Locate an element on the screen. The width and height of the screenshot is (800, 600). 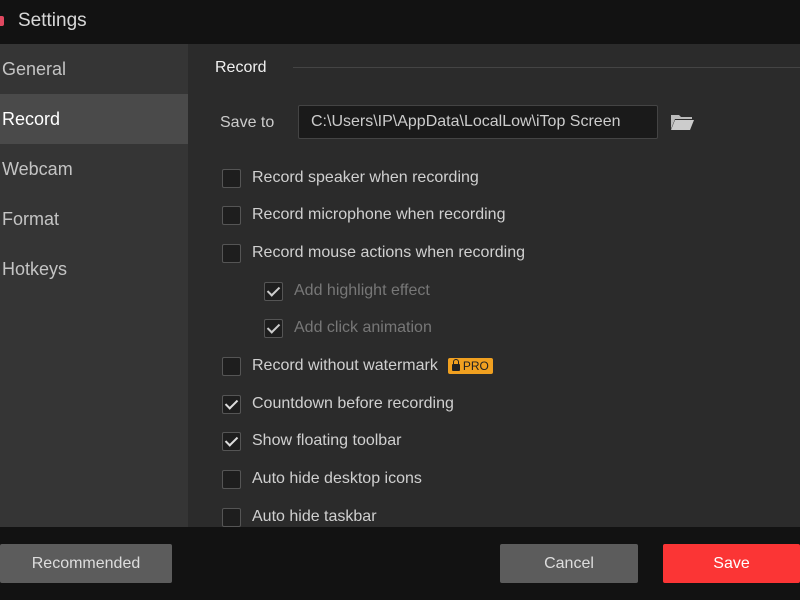
option-label: Record speaker when recording is located at coordinates (365, 177).